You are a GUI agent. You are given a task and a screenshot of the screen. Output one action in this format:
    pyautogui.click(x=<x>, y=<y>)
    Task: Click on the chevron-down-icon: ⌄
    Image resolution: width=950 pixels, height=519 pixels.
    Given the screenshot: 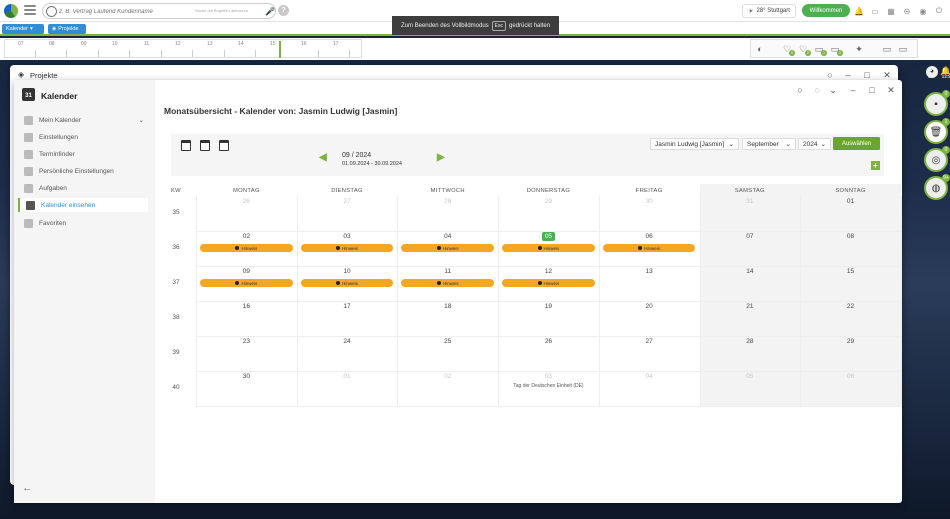 What is the action you would take?
    pyautogui.click(x=833, y=90)
    